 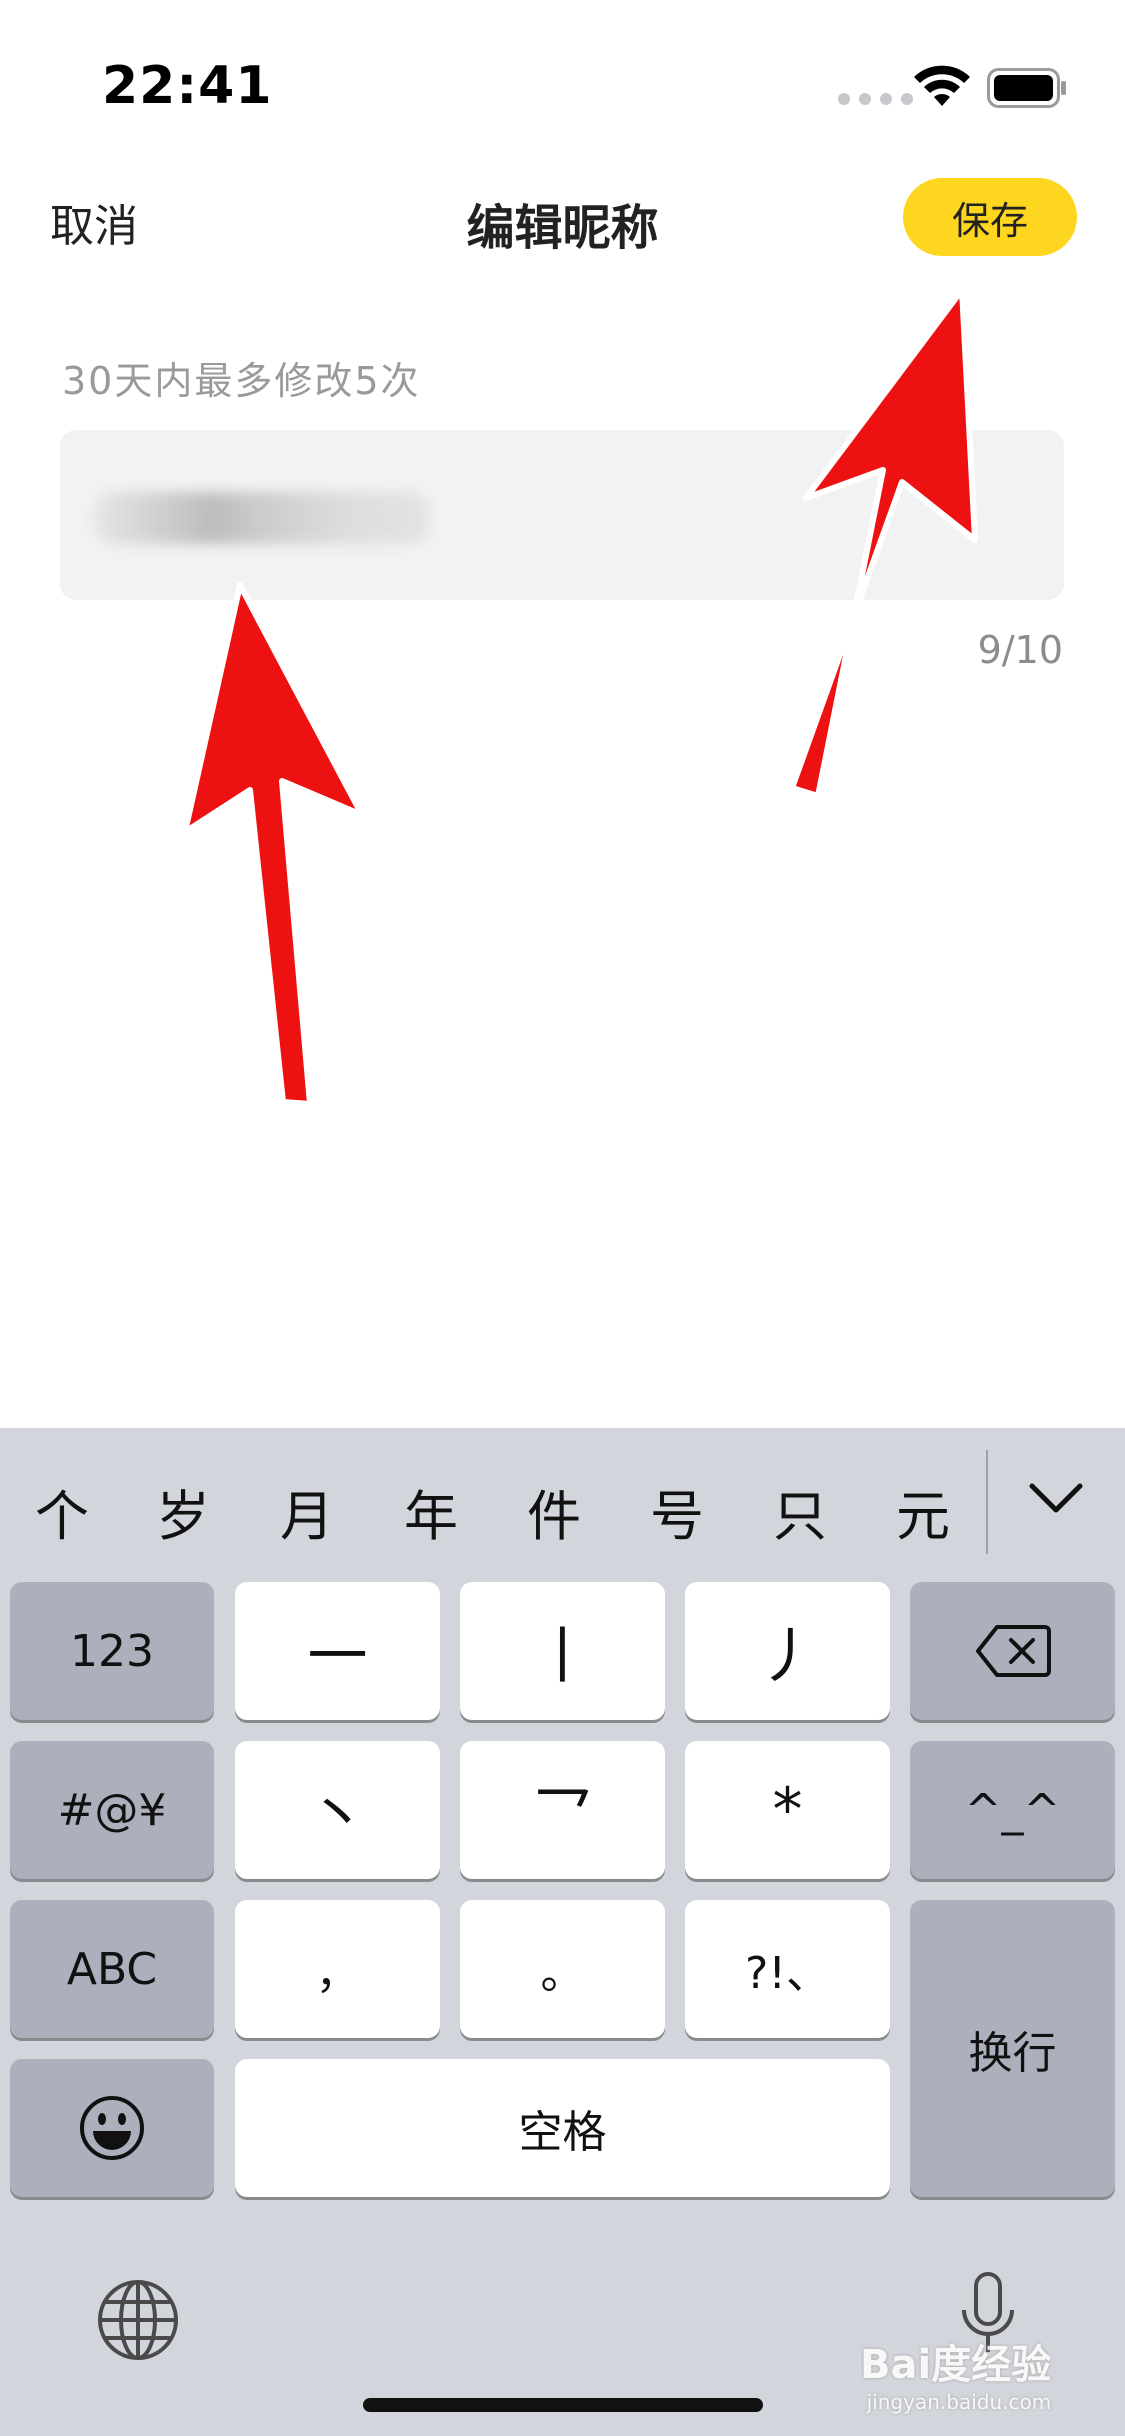 What do you see at coordinates (875, 99) in the screenshot?
I see `cellular-signal-icon` at bounding box center [875, 99].